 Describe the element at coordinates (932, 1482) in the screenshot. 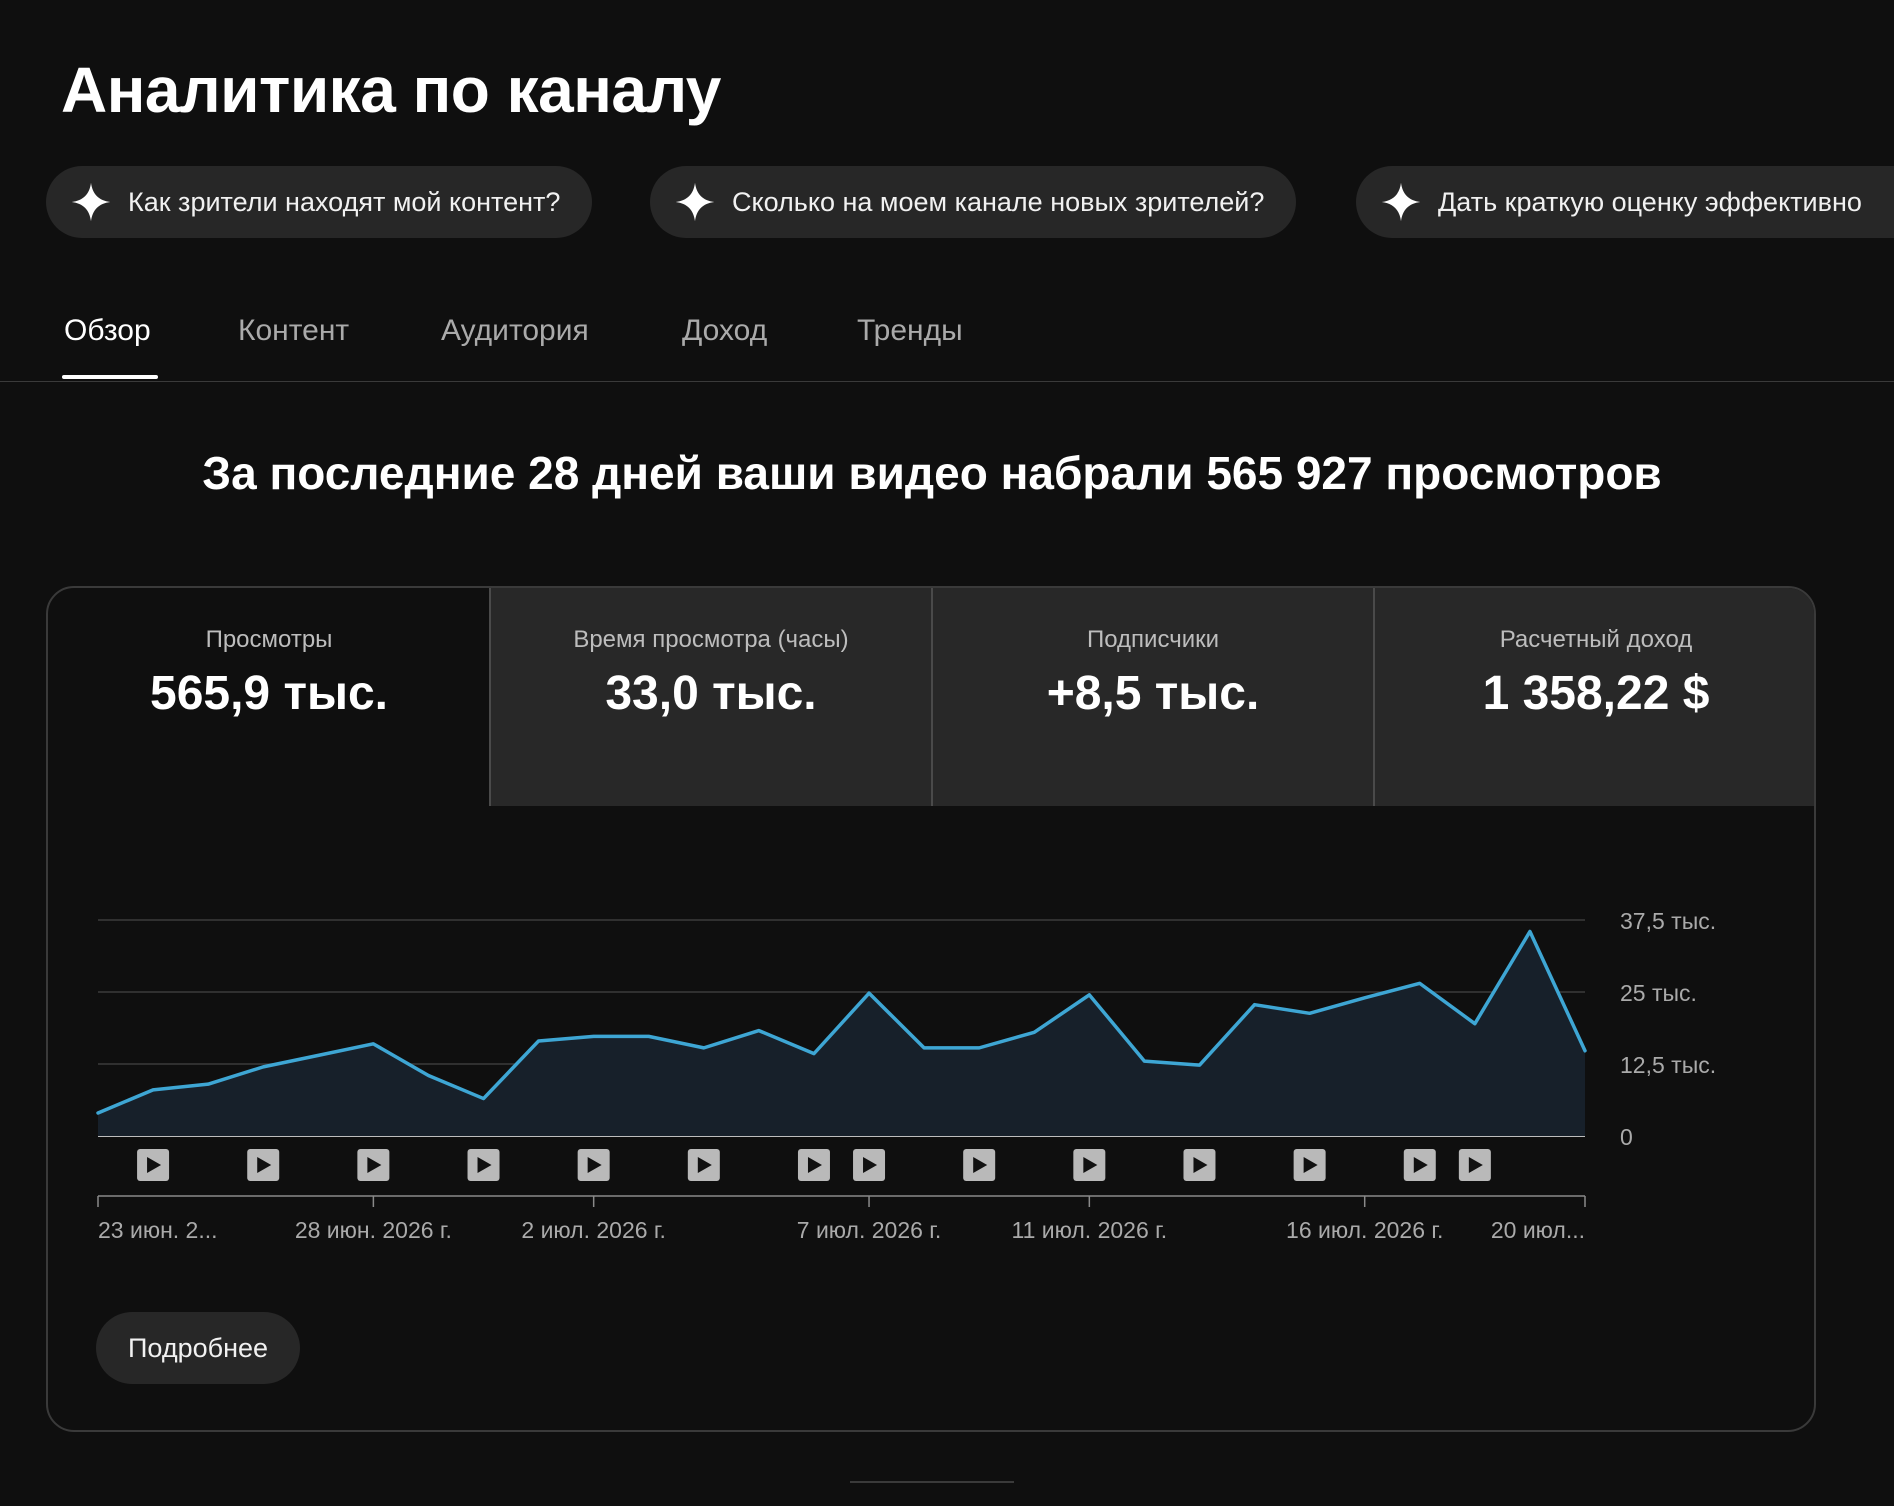

I see `scroll-indicator` at that location.